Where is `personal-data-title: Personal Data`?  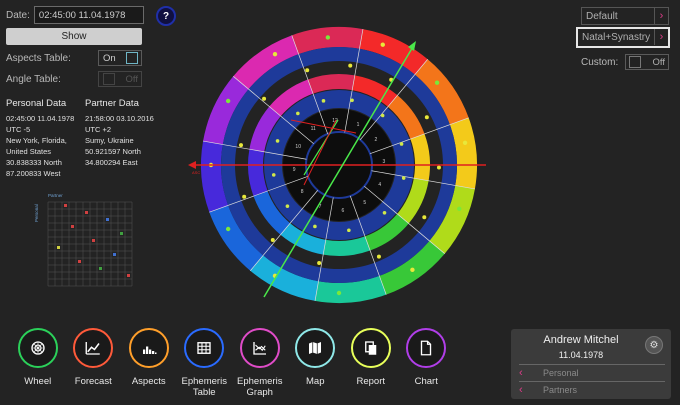
personal-data-title: Personal Data is located at coordinates (36, 103).